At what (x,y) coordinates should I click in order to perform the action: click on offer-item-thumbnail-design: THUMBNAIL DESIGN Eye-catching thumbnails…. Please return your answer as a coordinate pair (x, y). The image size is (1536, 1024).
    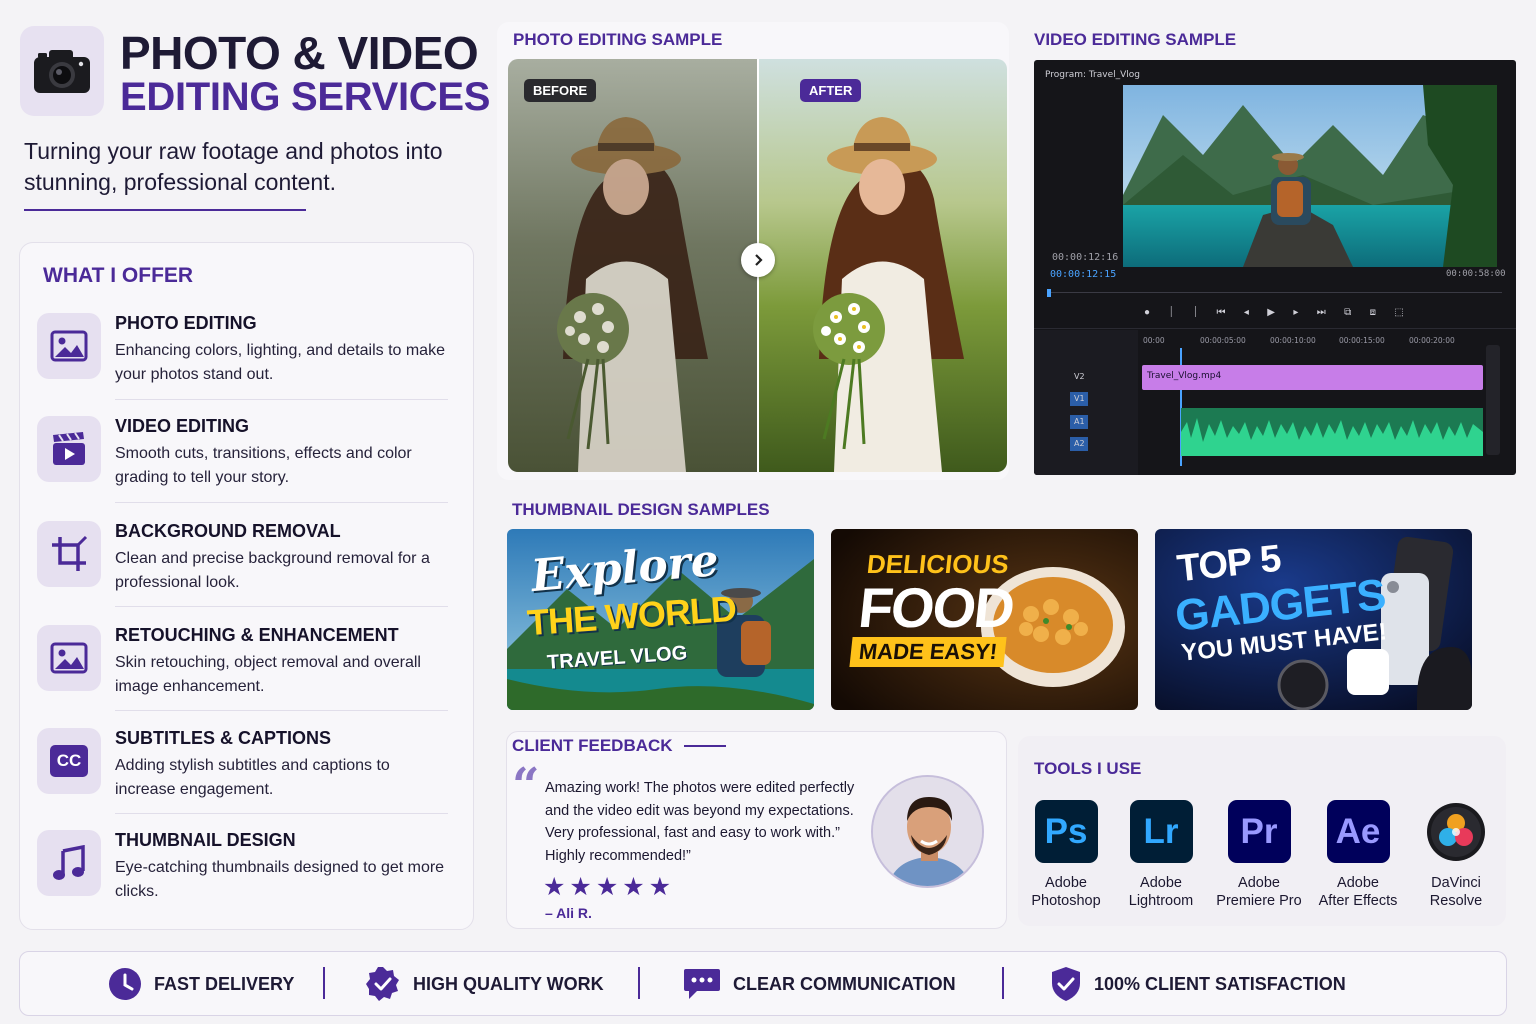
    Looking at the image, I should click on (243, 880).